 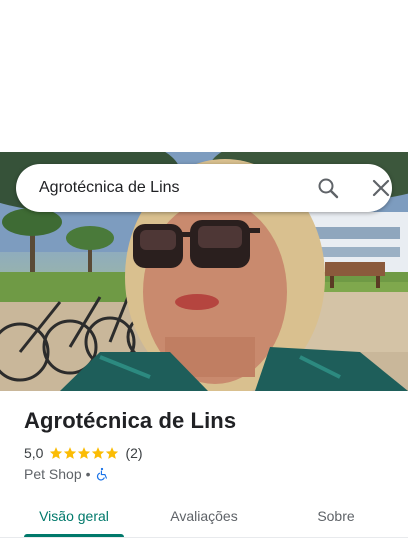 I want to click on search-icon, so click(x=328, y=188).